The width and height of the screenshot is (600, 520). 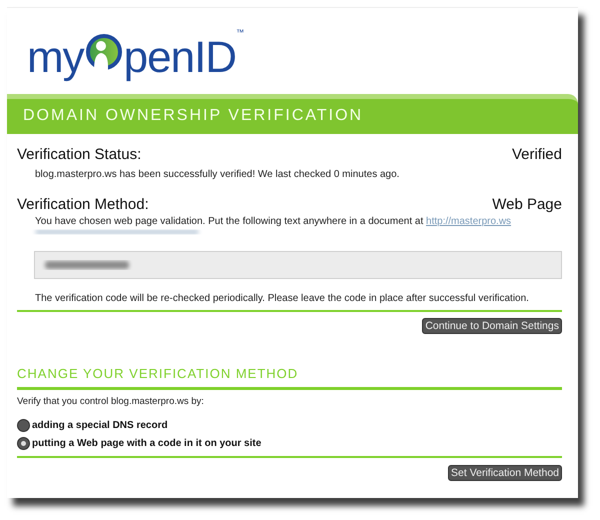 I want to click on method-value: Web Page, so click(x=527, y=204).